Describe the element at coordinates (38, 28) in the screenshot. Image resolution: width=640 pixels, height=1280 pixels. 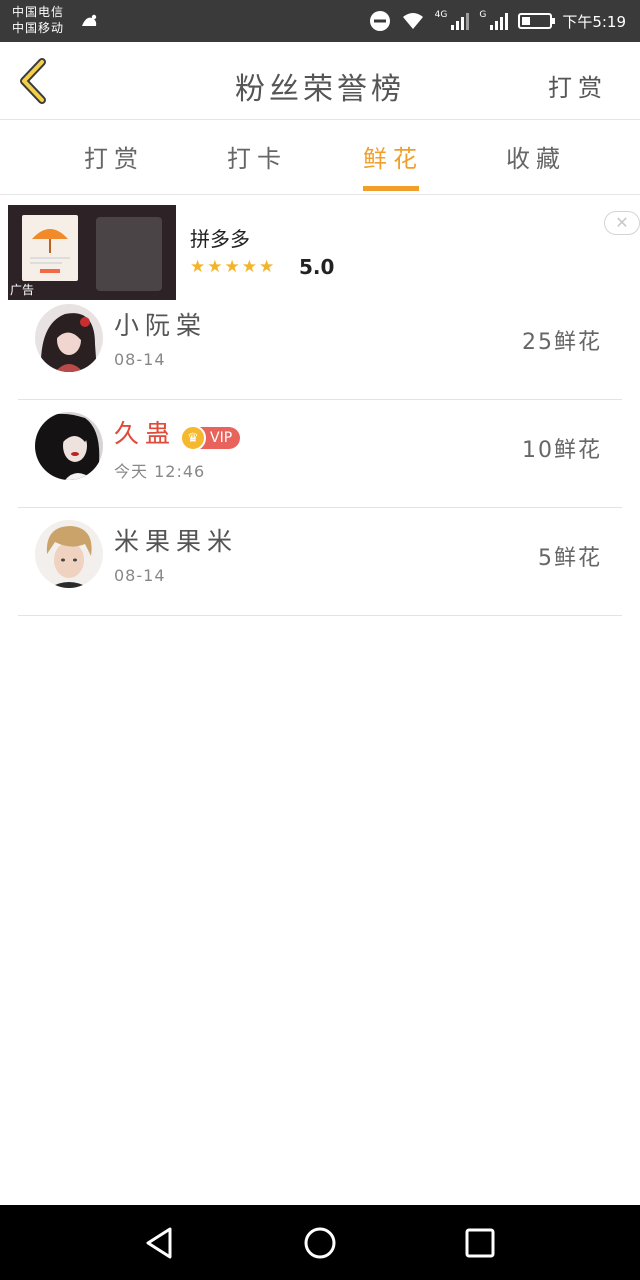
I see `carrier-name-2: 中国移动` at that location.